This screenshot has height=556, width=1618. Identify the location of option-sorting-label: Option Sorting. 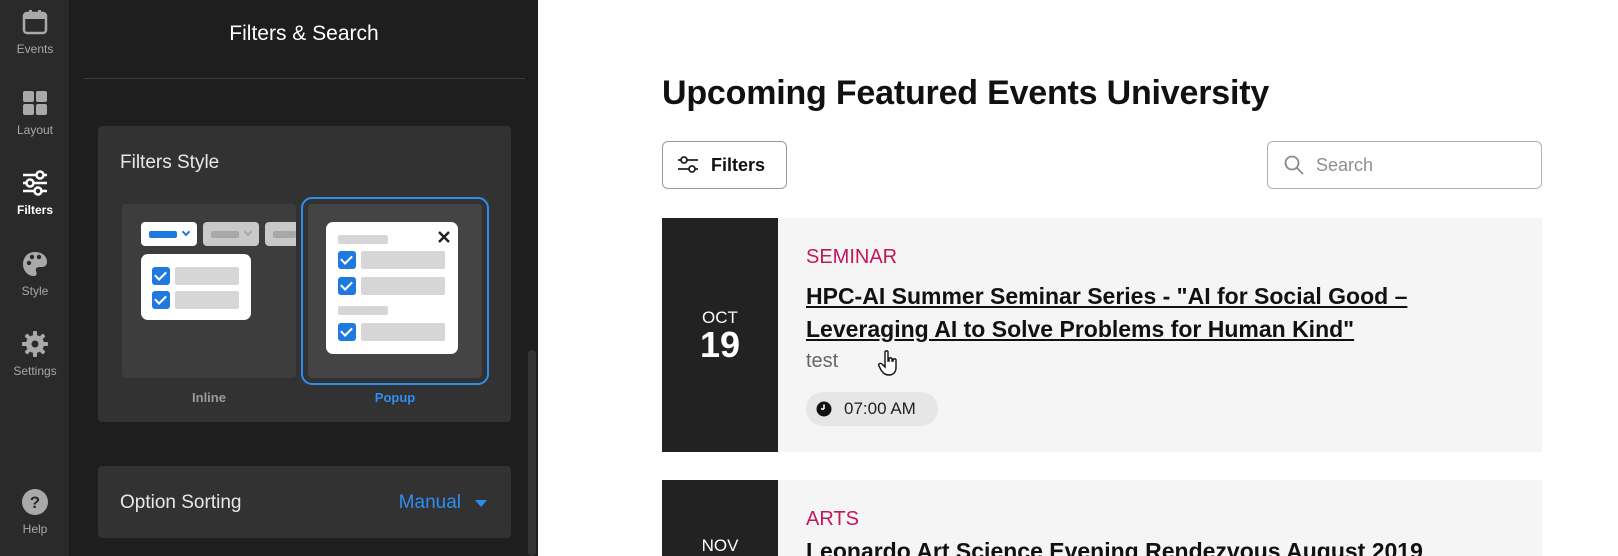
(181, 502).